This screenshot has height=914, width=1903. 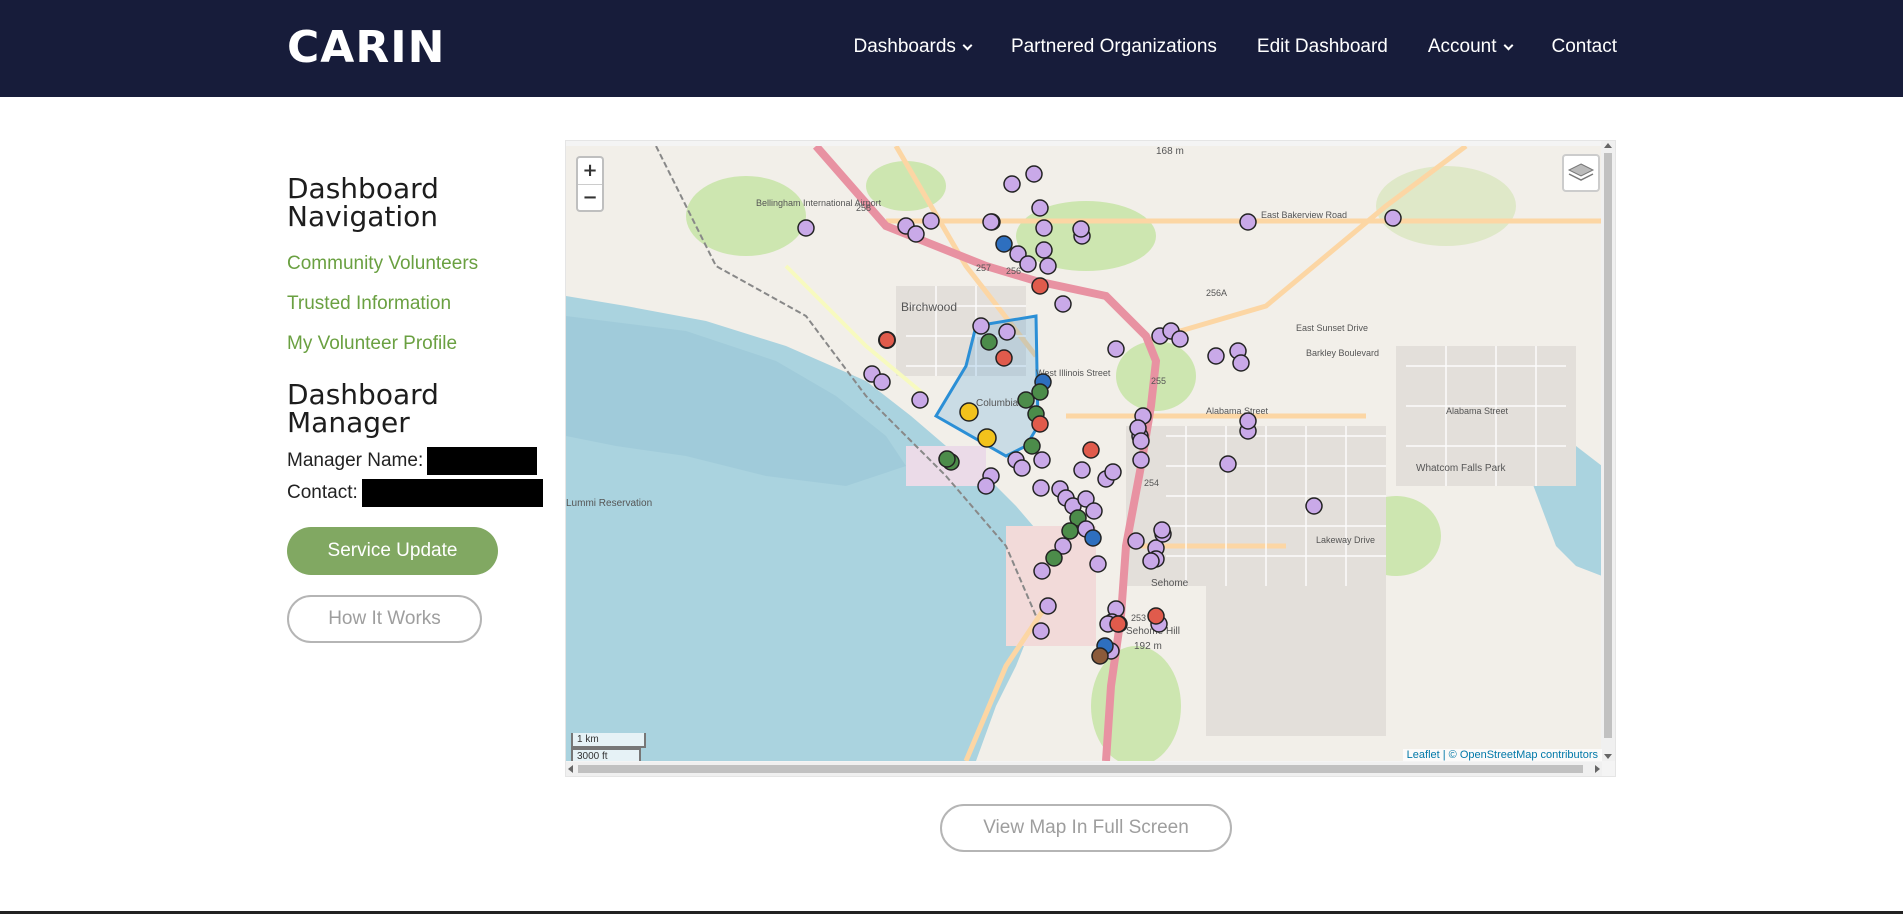 I want to click on commercial, so click(x=1051, y=586).